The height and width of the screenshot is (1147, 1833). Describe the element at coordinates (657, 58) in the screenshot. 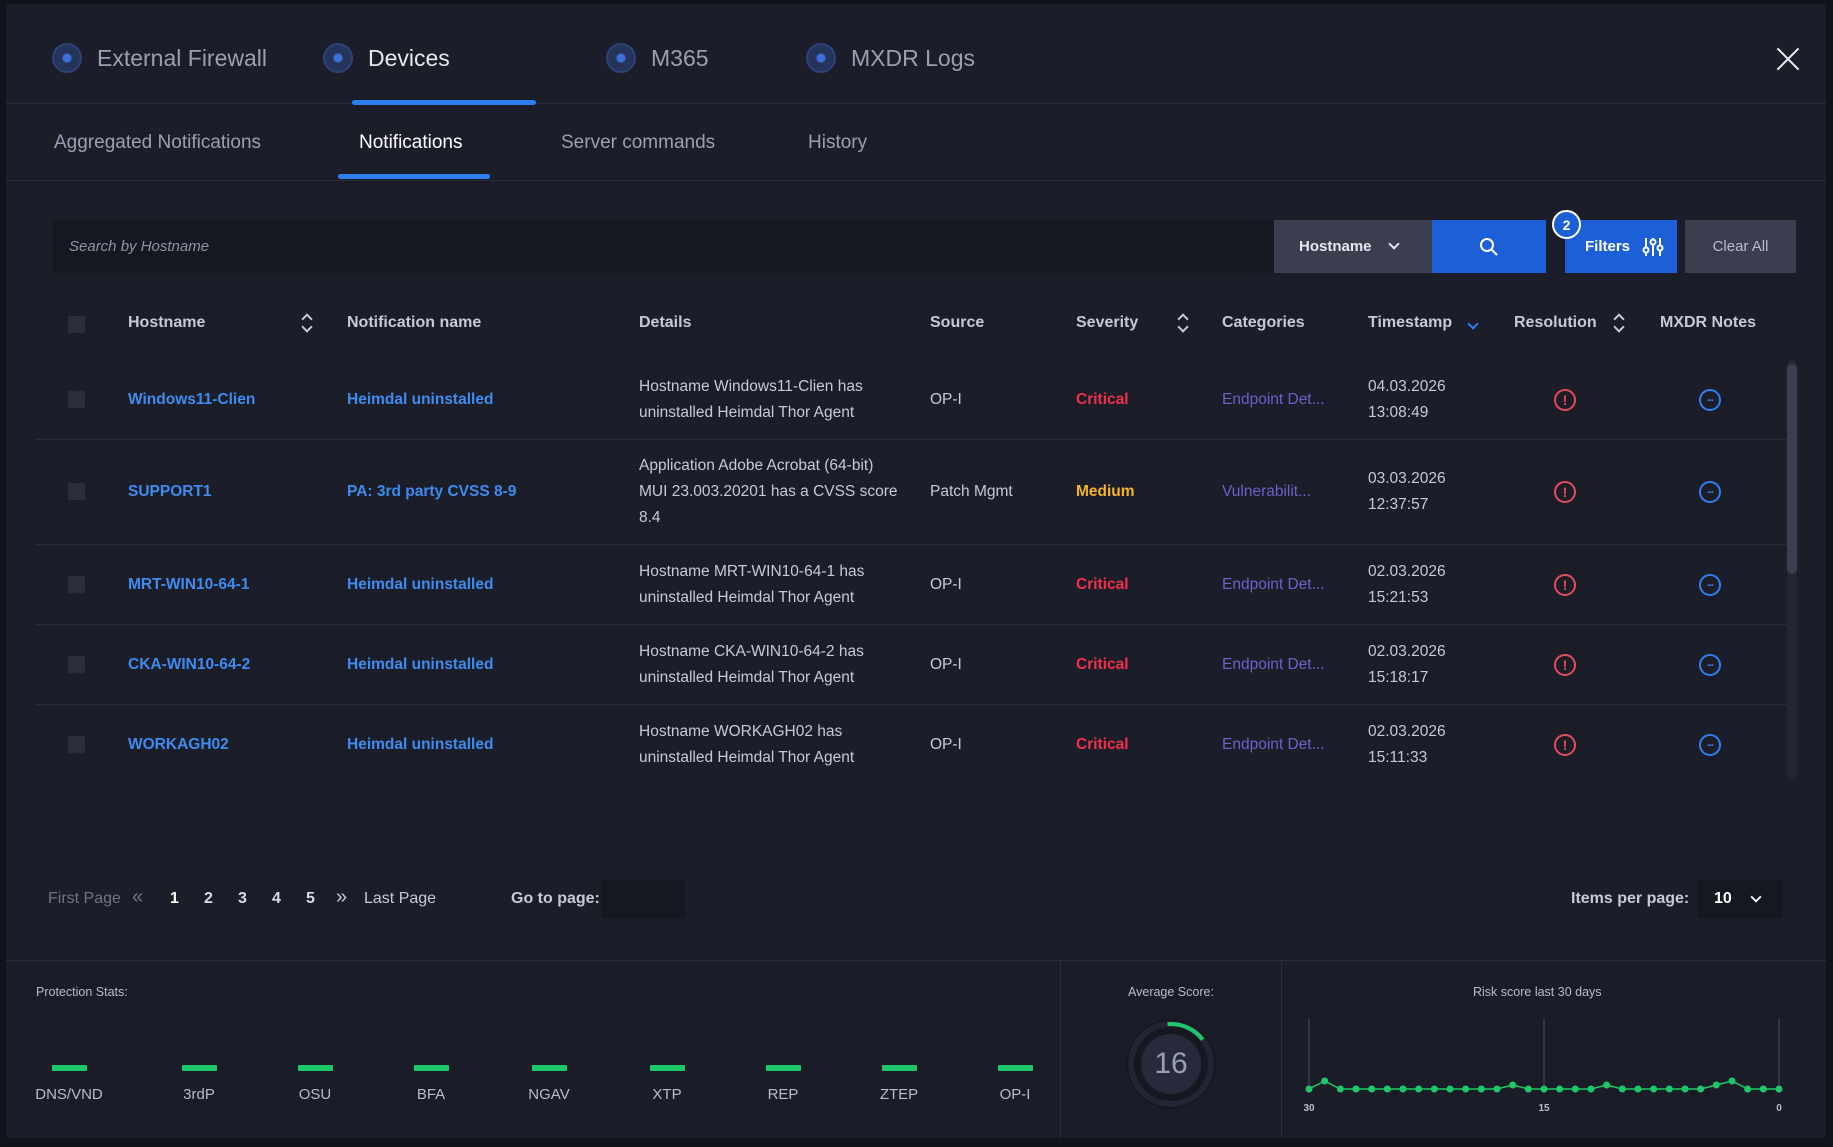

I see `tab-m365: M365` at that location.